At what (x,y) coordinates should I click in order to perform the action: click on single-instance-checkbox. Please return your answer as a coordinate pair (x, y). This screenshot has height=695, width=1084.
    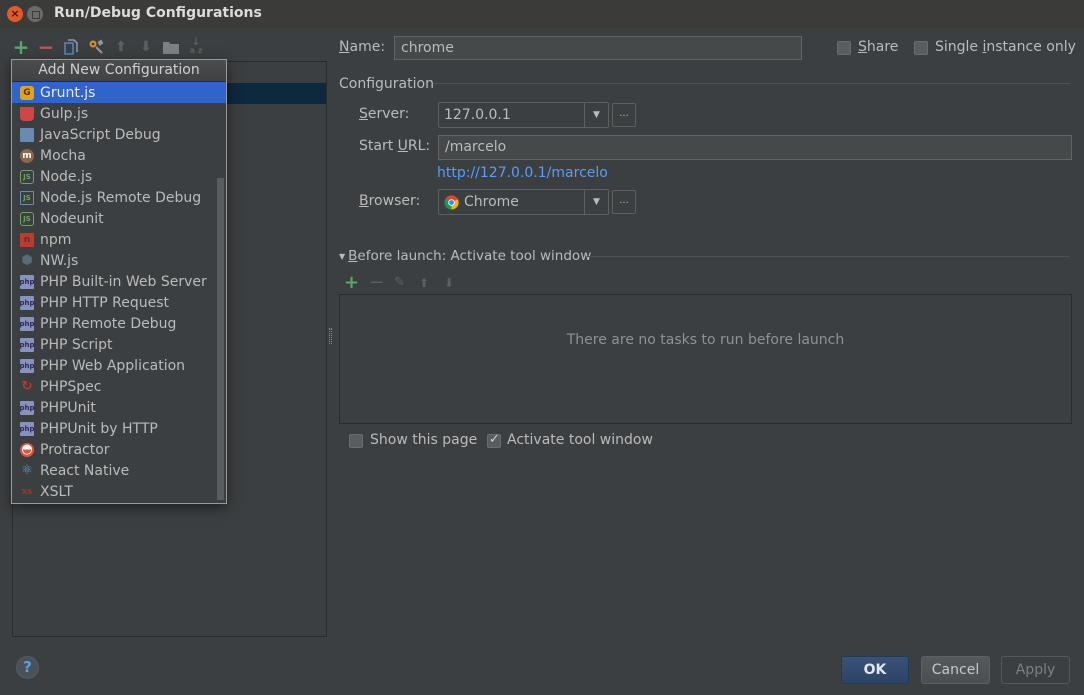
    Looking at the image, I should click on (921, 48).